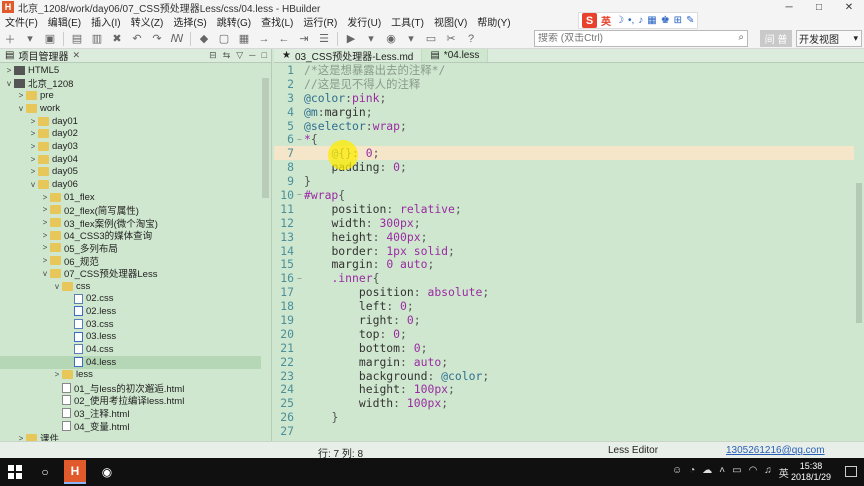 This screenshot has height=486, width=864. I want to click on punctuation-icon: •,, so click(631, 20).